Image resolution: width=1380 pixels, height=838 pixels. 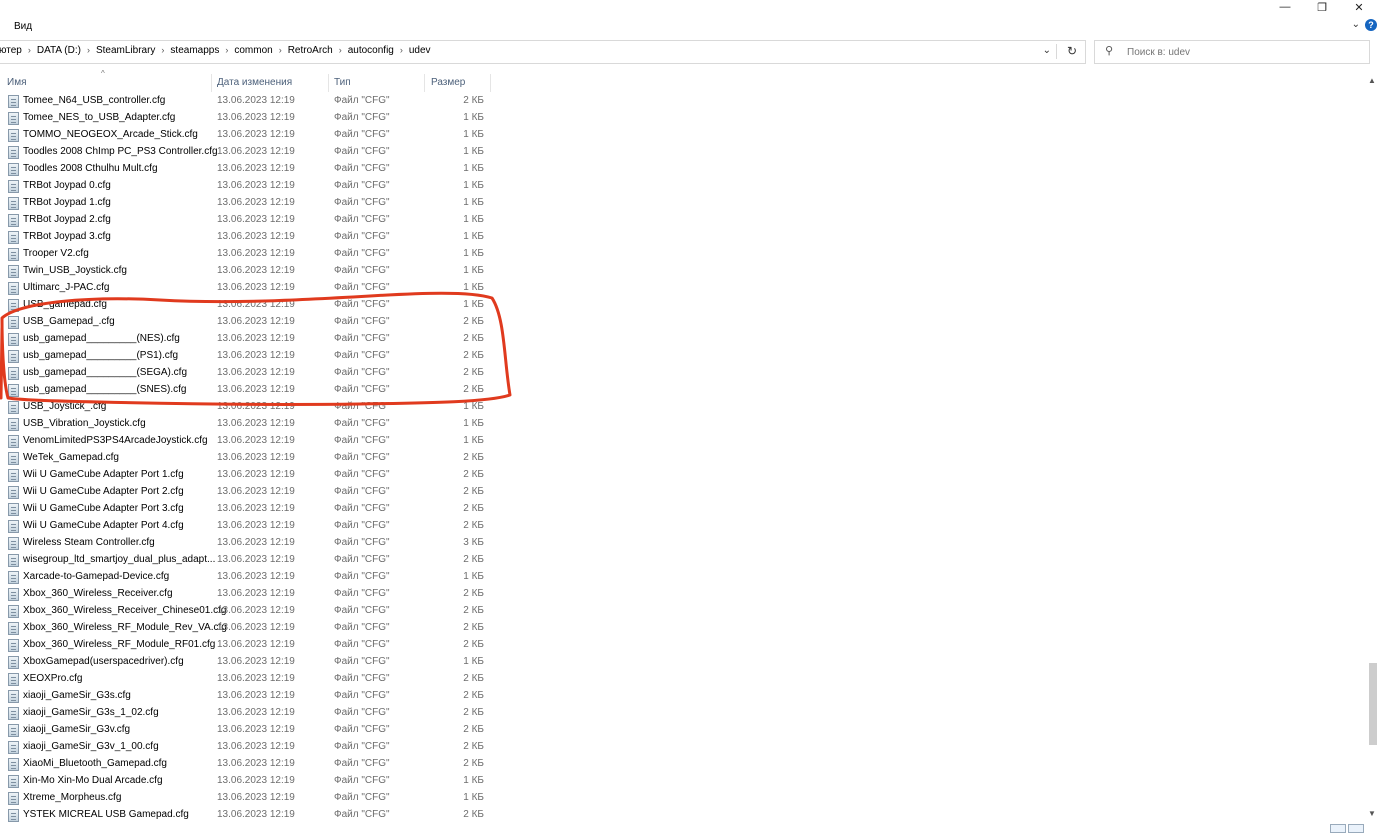 What do you see at coordinates (76, 729) in the screenshot?
I see `file-name: xiaoji_GameSir_G3v.cfg` at bounding box center [76, 729].